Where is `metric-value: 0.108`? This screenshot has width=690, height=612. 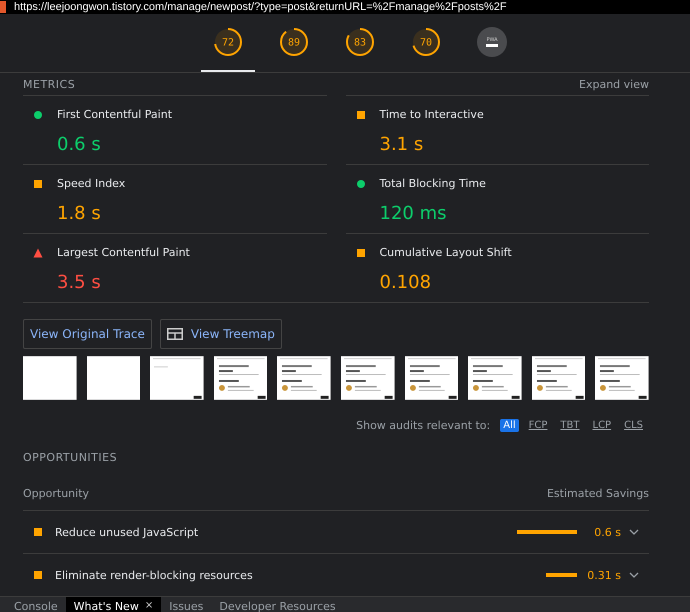 metric-value: 0.108 is located at coordinates (406, 282).